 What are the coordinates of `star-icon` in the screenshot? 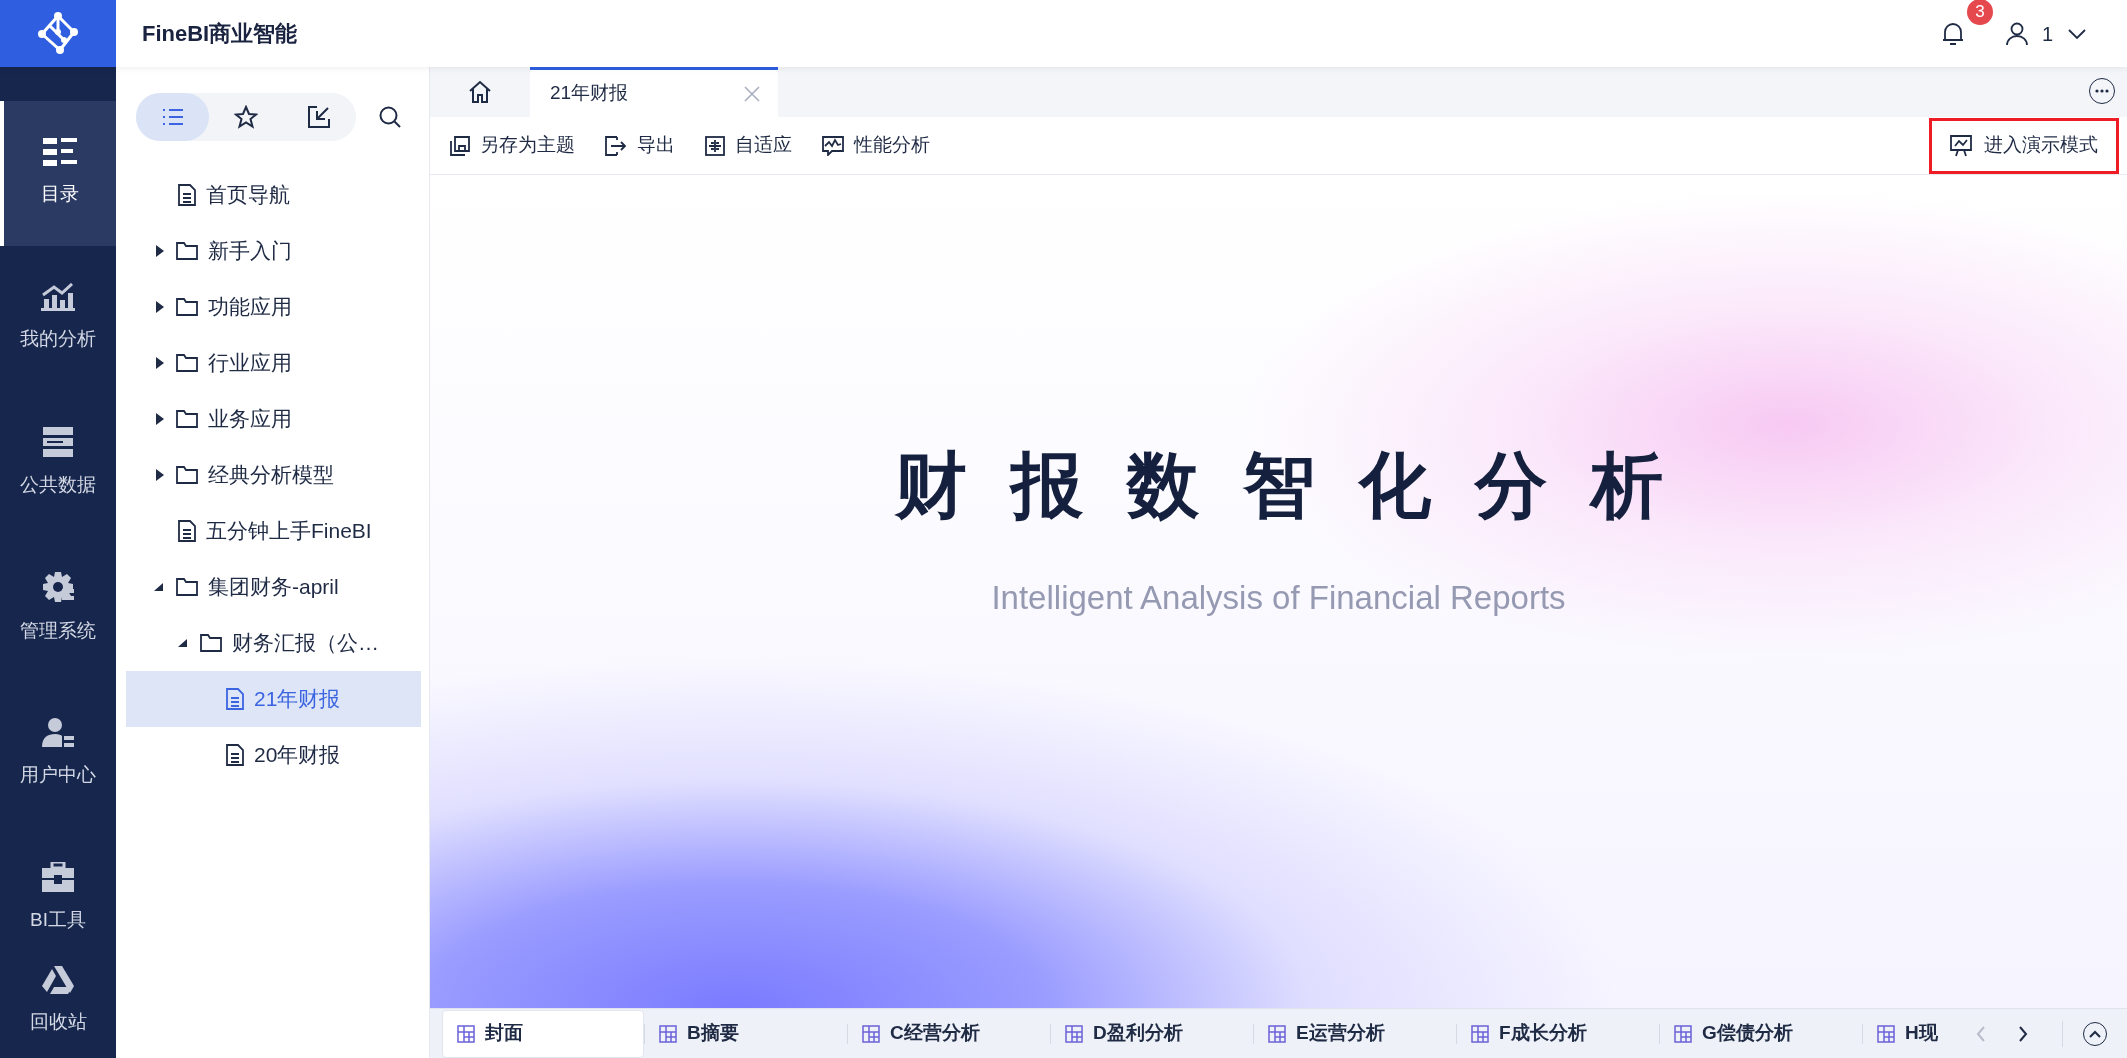 It's located at (246, 117).